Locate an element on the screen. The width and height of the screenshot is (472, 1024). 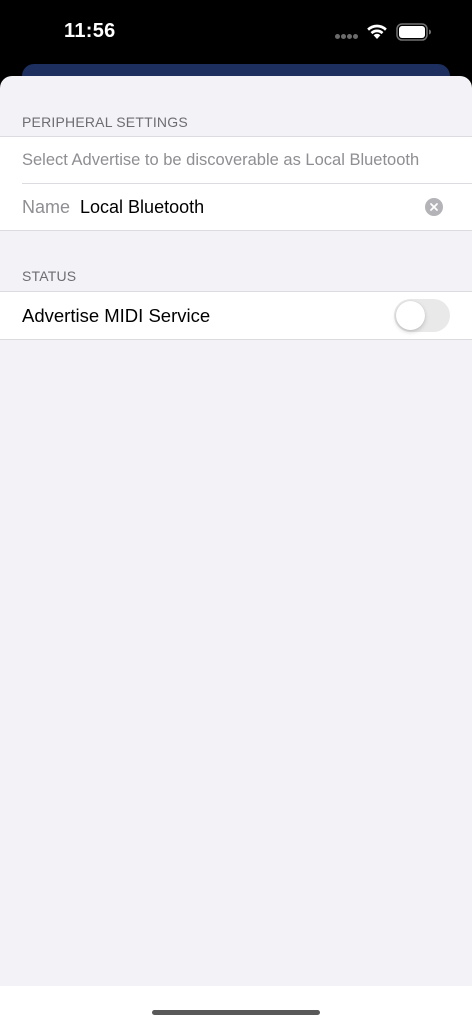
toggle-knob is located at coordinates (410, 315).